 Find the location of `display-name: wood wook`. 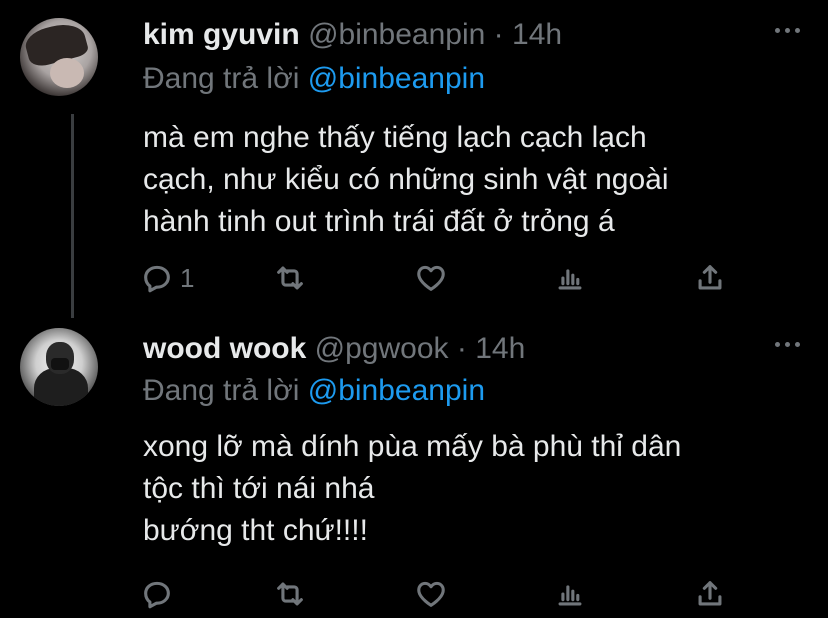

display-name: wood wook is located at coordinates (224, 348).